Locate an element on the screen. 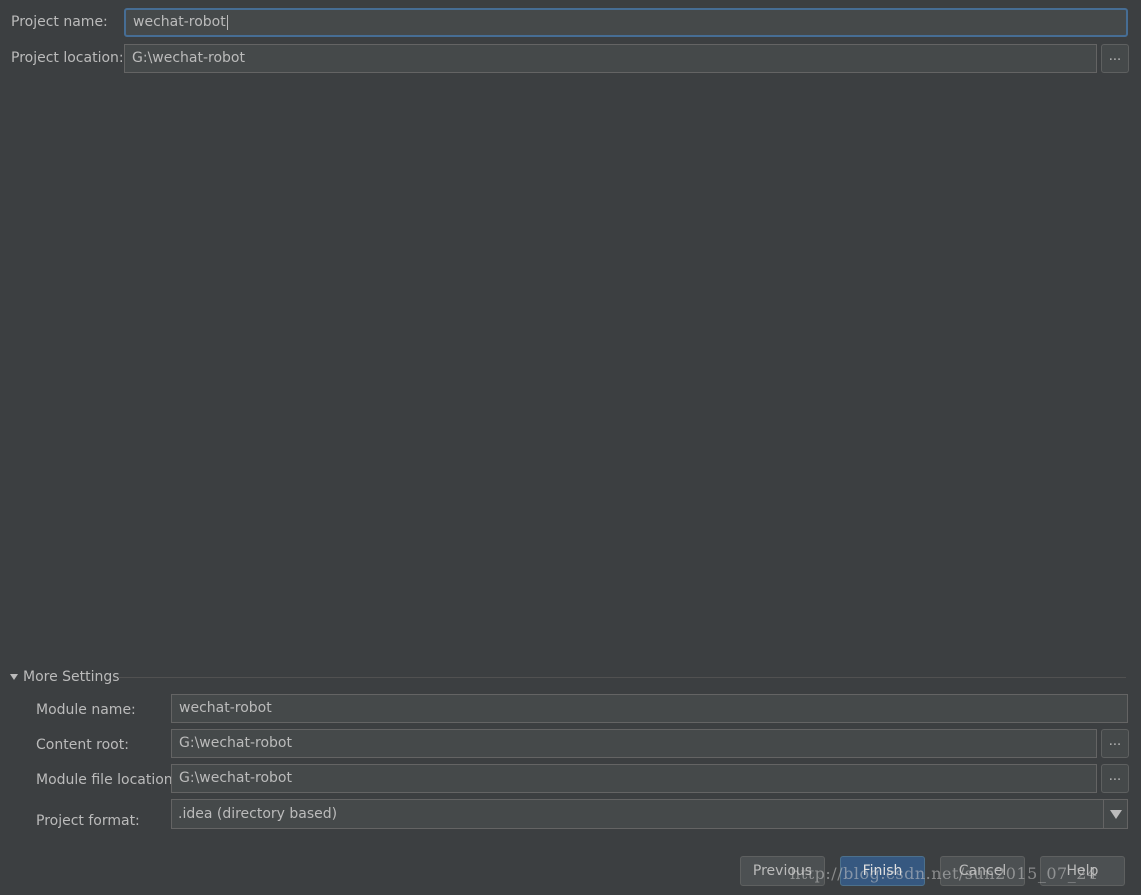 The width and height of the screenshot is (1141, 895). content-root-label: Content root: is located at coordinates (82, 745).